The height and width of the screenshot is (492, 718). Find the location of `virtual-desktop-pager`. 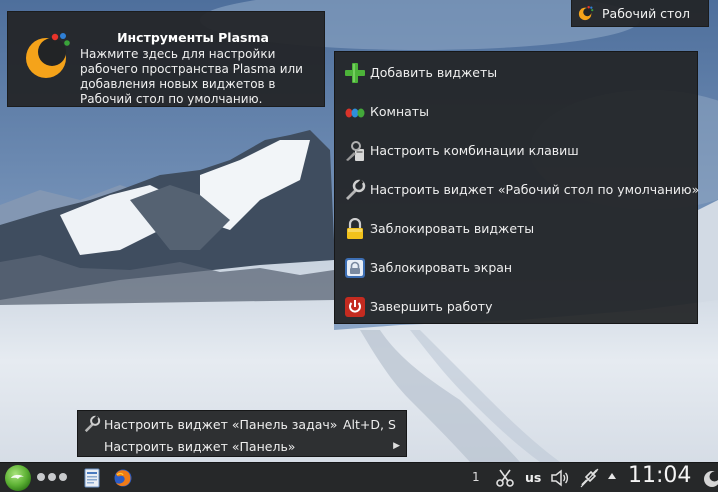

virtual-desktop-pager is located at coordinates (52, 477).